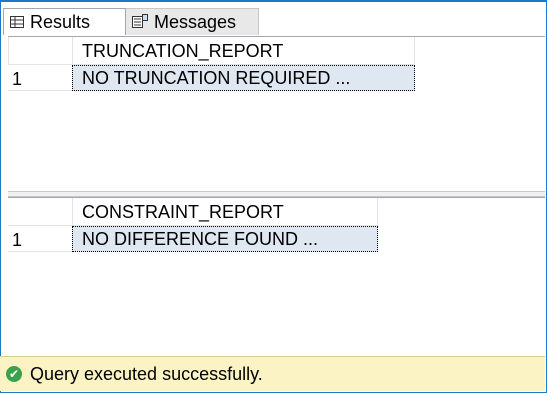  I want to click on column-header-constraint-report: CONSTRAINT_REPORT, so click(183, 212).